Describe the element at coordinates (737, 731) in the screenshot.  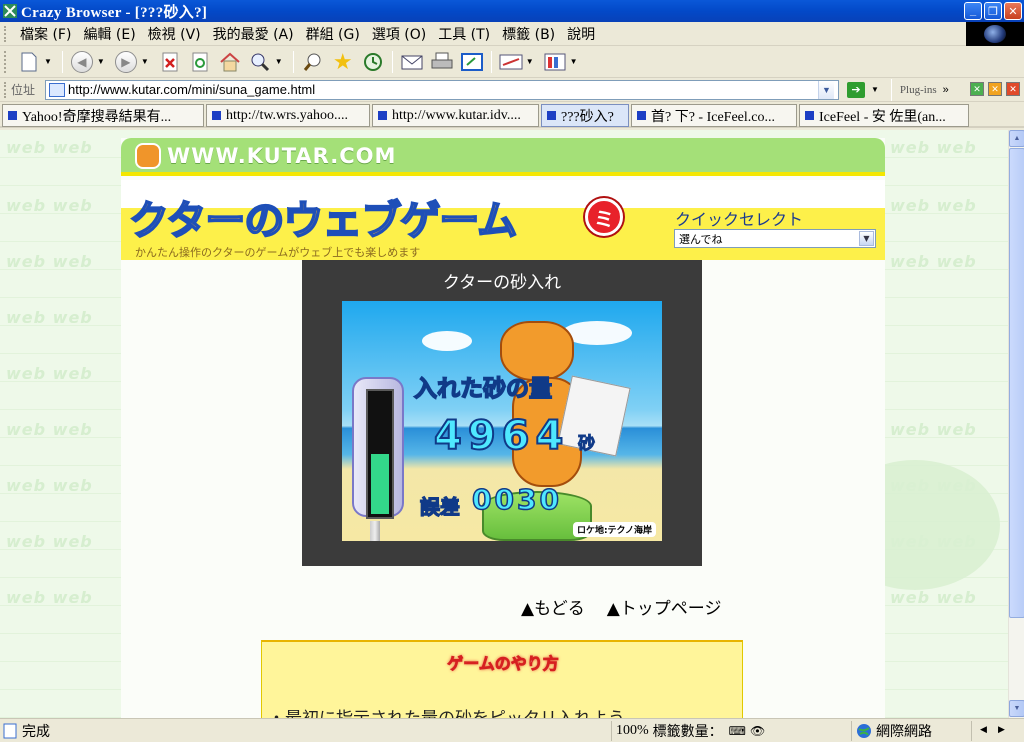
I see `tab-count-icon: ⌨` at that location.